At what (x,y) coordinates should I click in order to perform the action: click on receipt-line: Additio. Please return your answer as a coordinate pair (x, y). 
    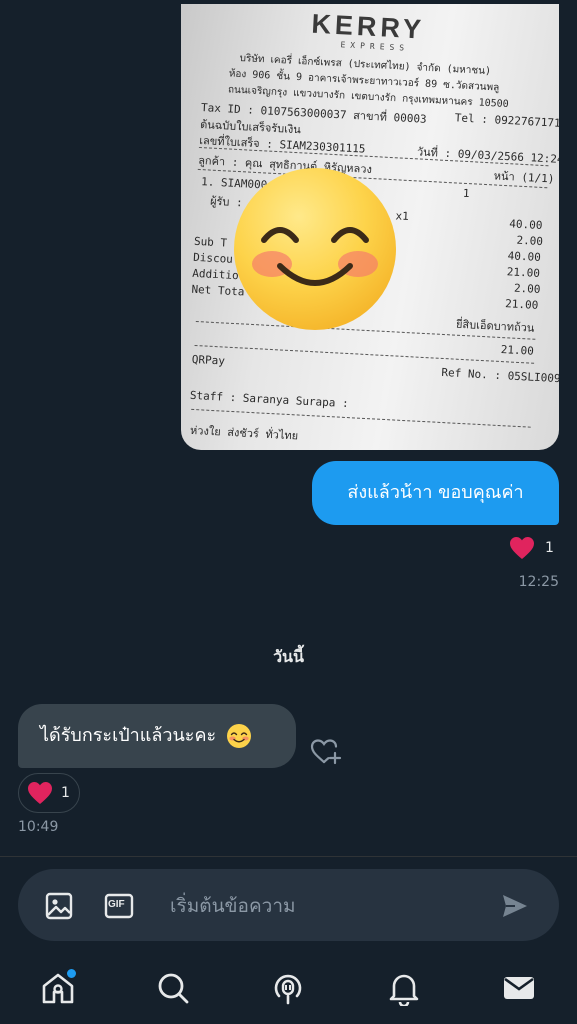
    Looking at the image, I should click on (215, 274).